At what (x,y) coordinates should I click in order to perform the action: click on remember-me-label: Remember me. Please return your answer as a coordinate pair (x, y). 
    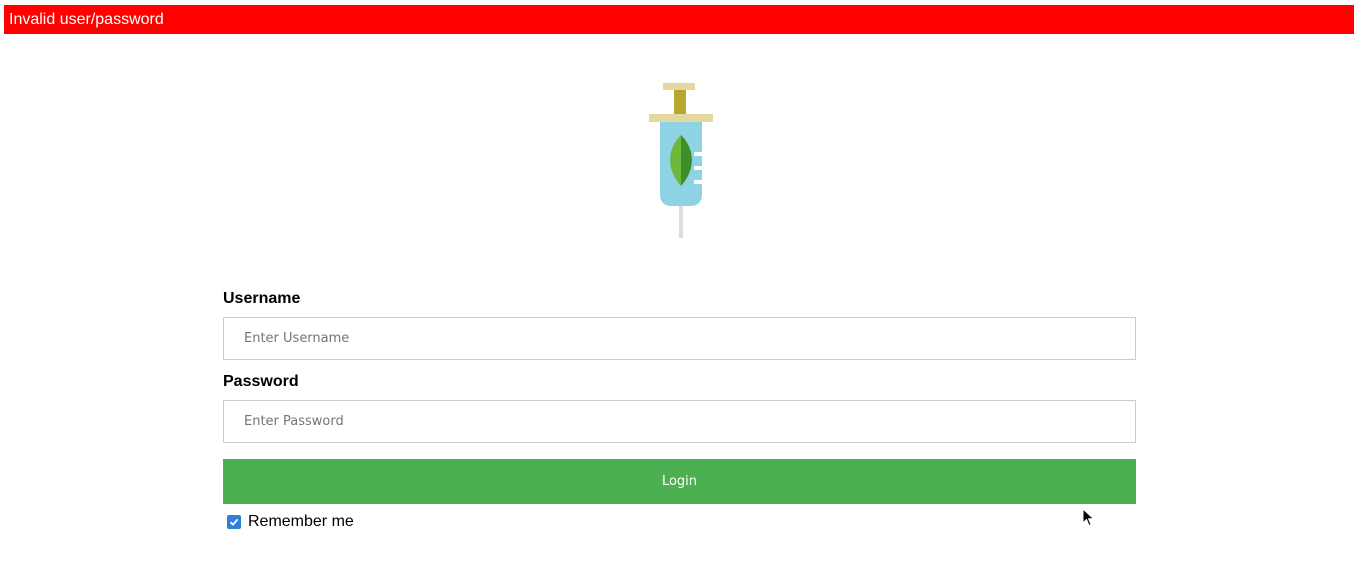
    Looking at the image, I should click on (301, 521).